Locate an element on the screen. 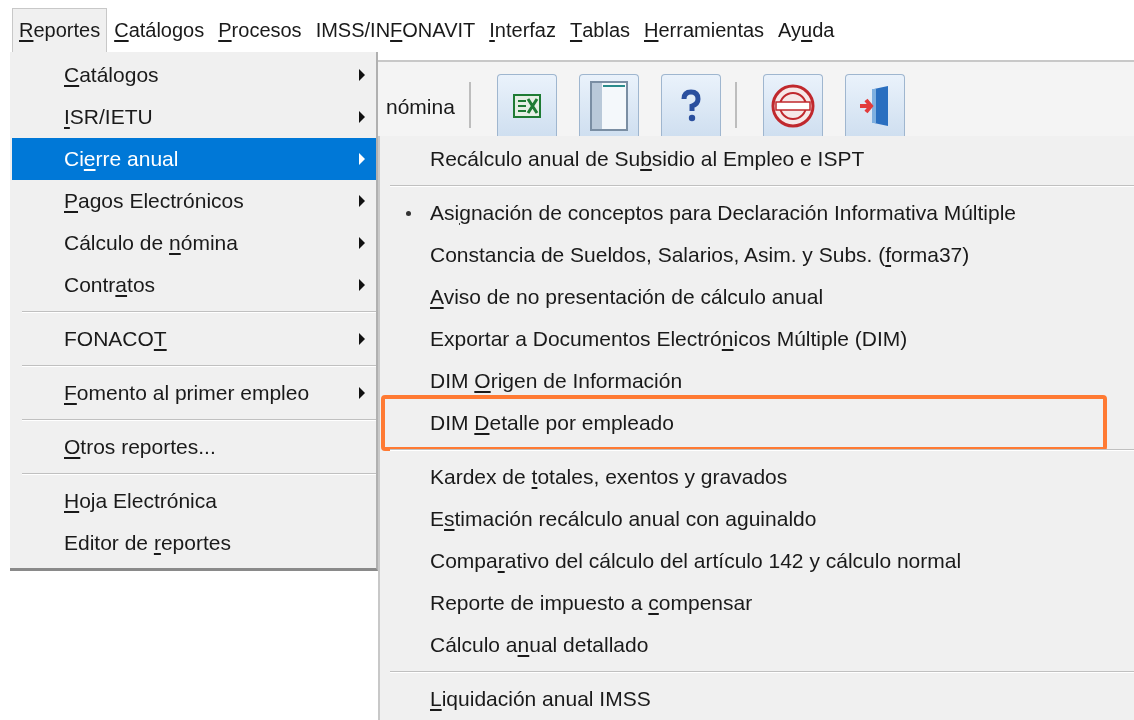 This screenshot has height=720, width=1134. menu-item: Catálogos is located at coordinates (194, 75).